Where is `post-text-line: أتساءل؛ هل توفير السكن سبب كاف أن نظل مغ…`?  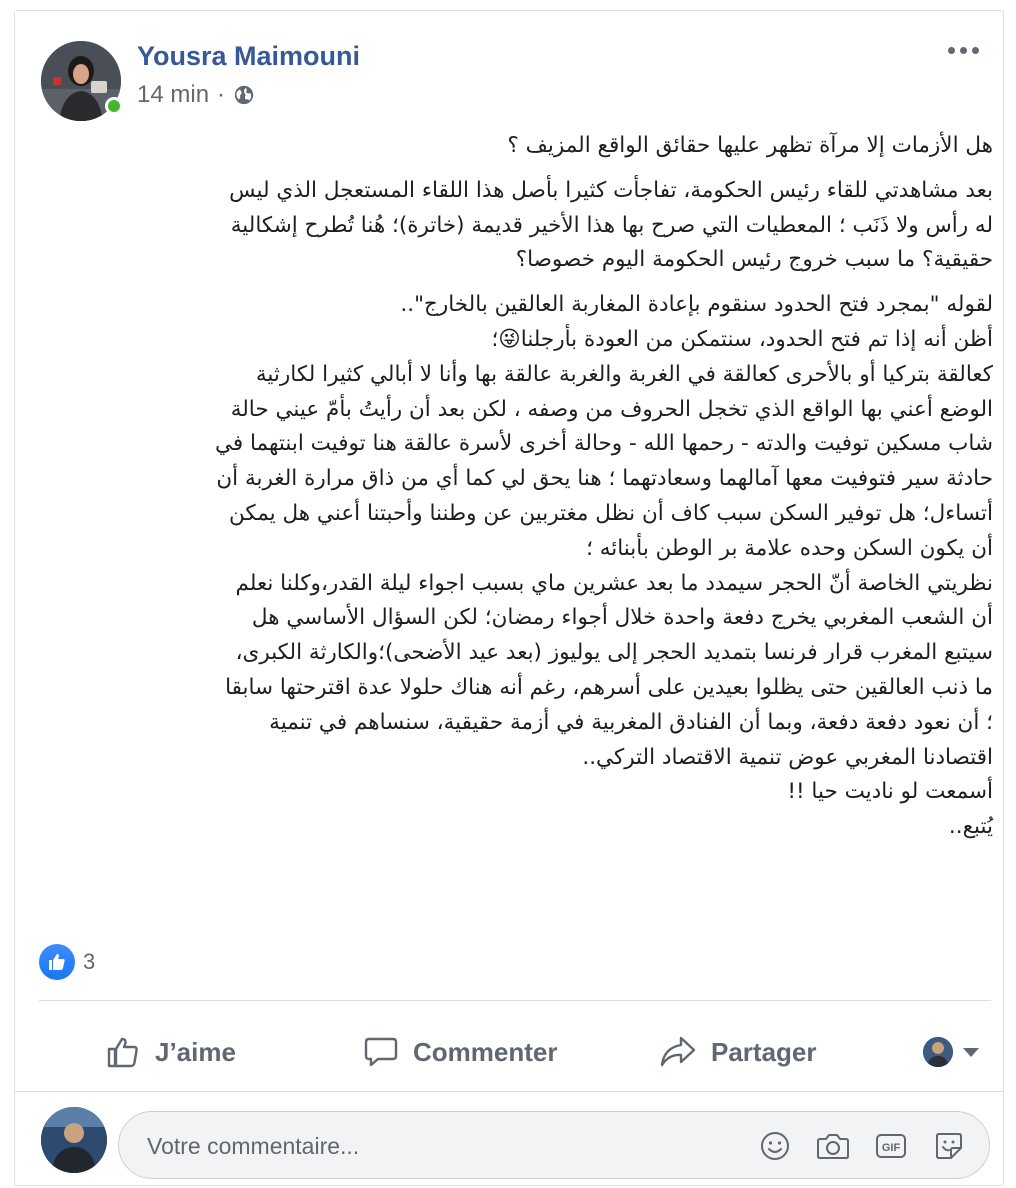 post-text-line: أتساءل؛ هل توفير السكن سبب كاف أن نظل مغ… is located at coordinates (610, 513).